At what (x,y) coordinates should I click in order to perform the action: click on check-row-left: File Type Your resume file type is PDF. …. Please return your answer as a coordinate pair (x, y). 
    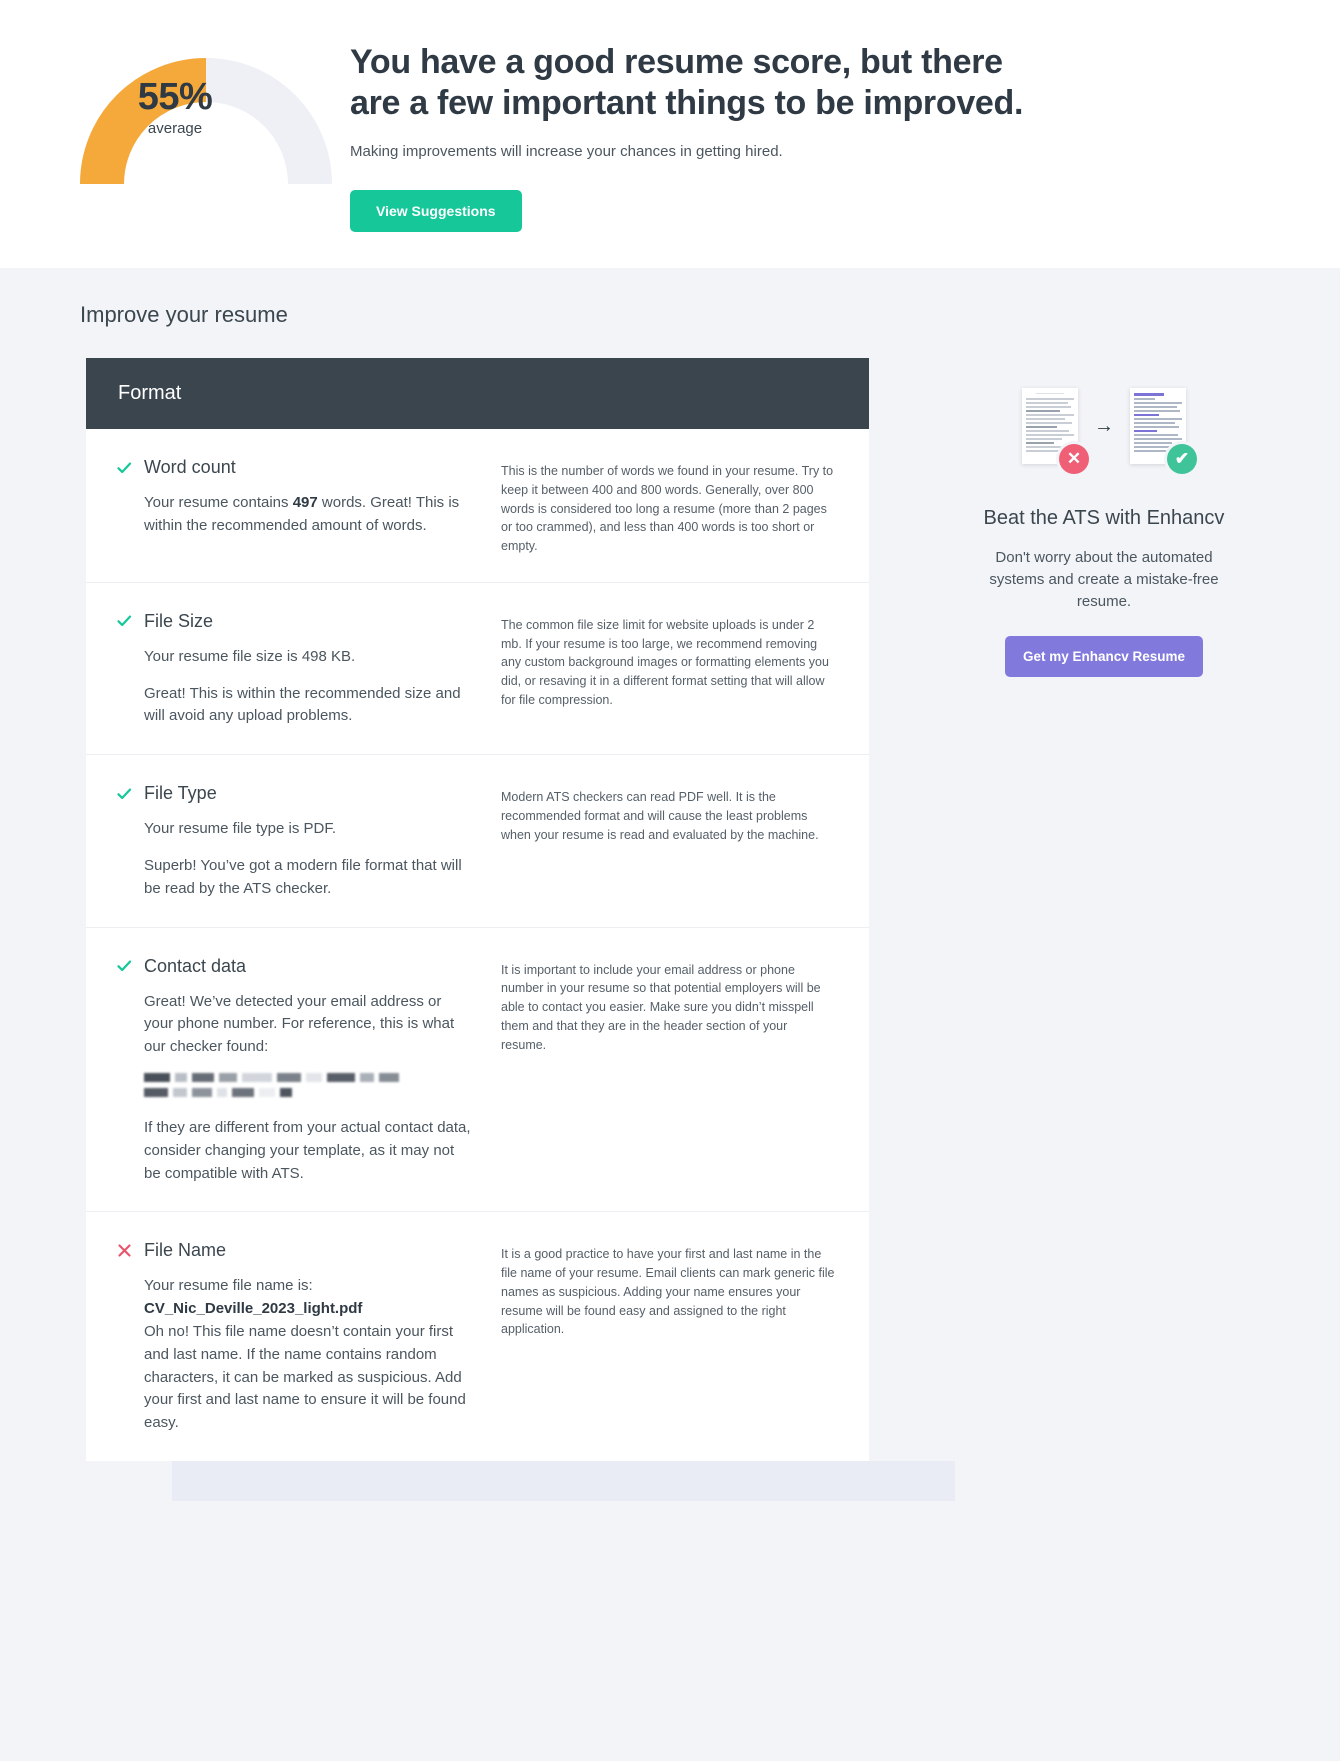
    Looking at the image, I should click on (293, 841).